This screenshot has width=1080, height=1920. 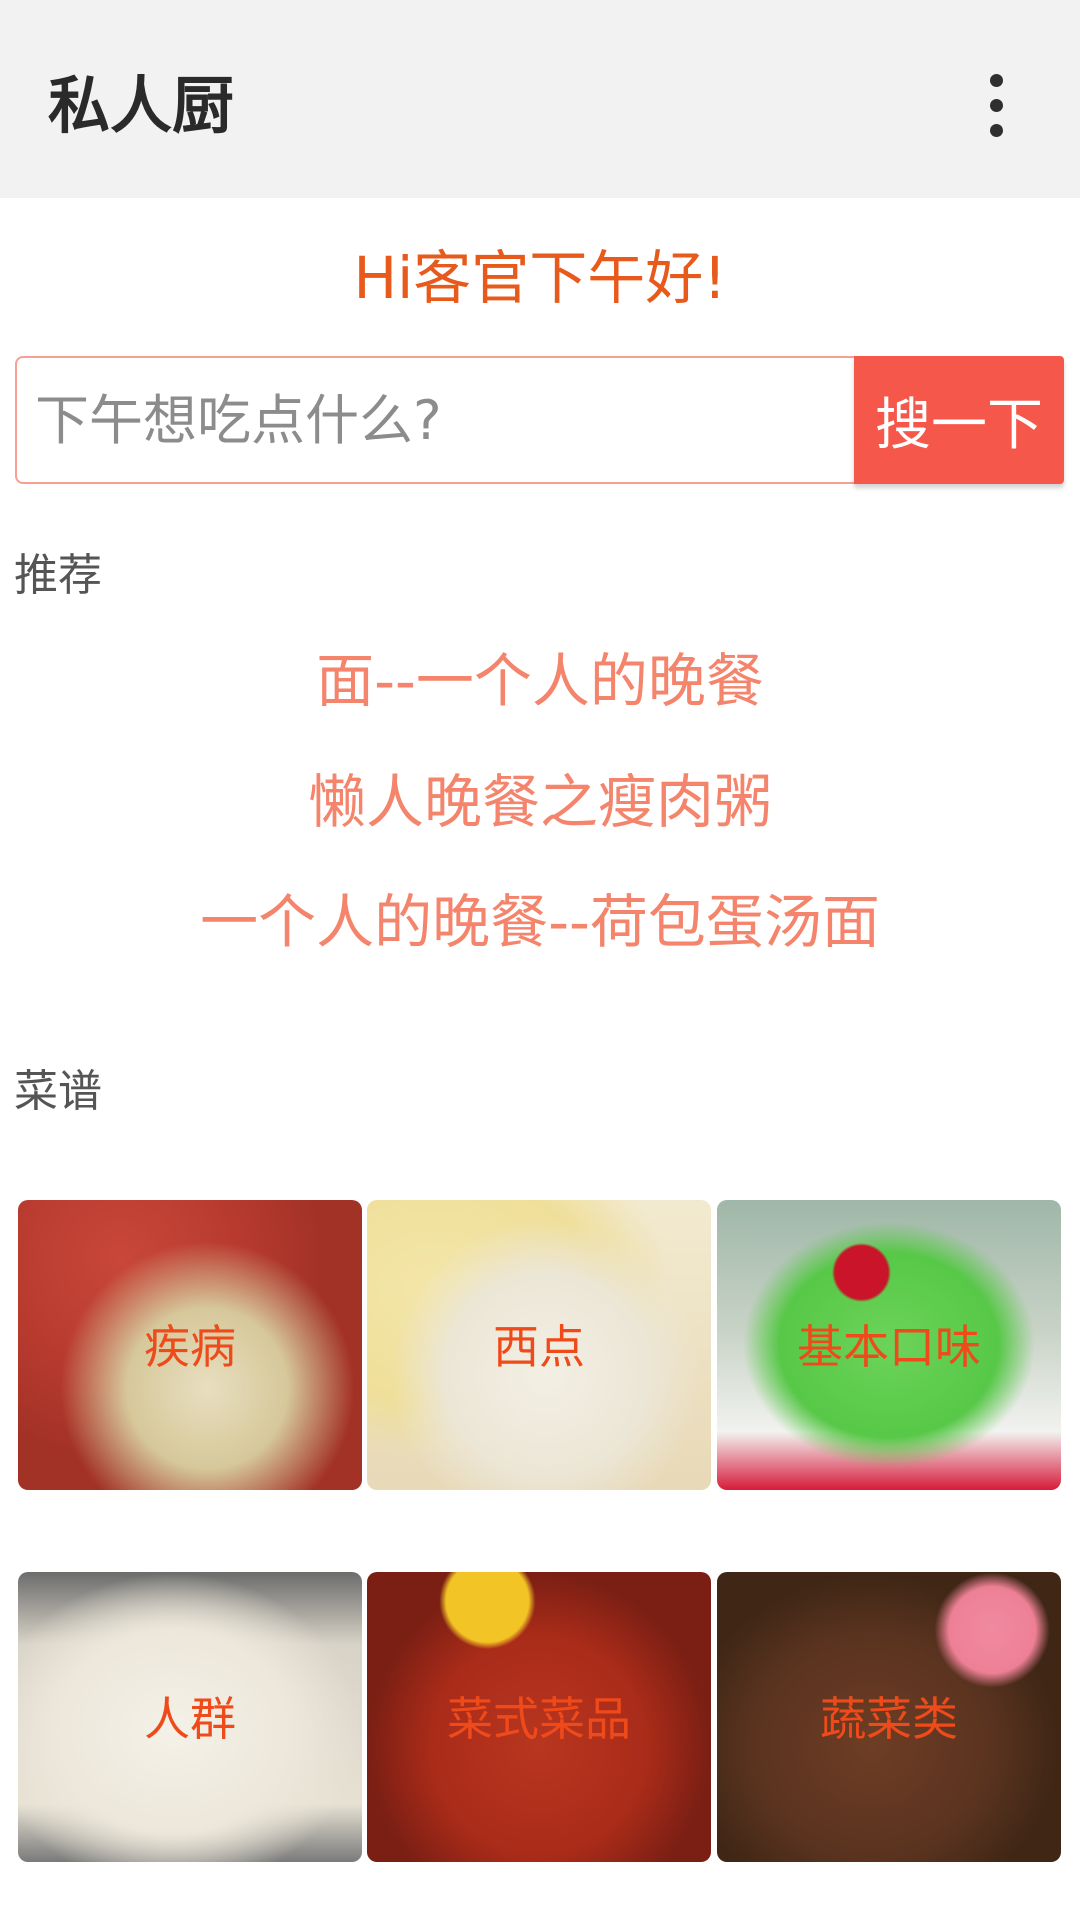 I want to click on recipe-category-label: 菜式菜品, so click(x=539, y=1719).